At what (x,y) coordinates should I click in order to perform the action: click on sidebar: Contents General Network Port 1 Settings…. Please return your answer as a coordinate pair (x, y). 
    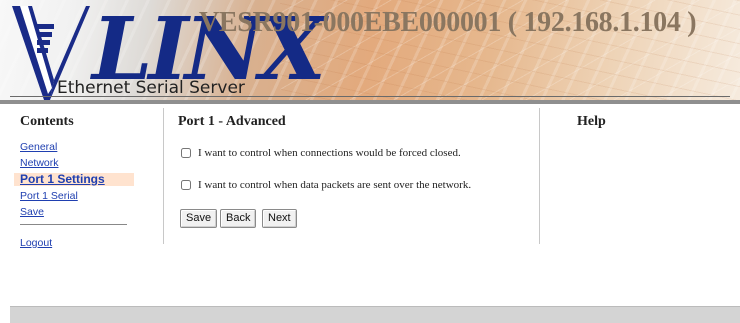
    Looking at the image, I should click on (70, 205).